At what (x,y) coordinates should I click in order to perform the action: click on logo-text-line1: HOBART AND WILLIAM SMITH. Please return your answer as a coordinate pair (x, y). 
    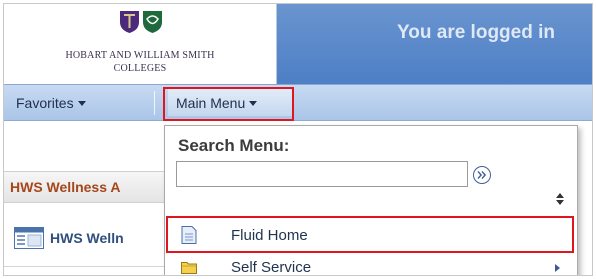
    Looking at the image, I should click on (140, 55).